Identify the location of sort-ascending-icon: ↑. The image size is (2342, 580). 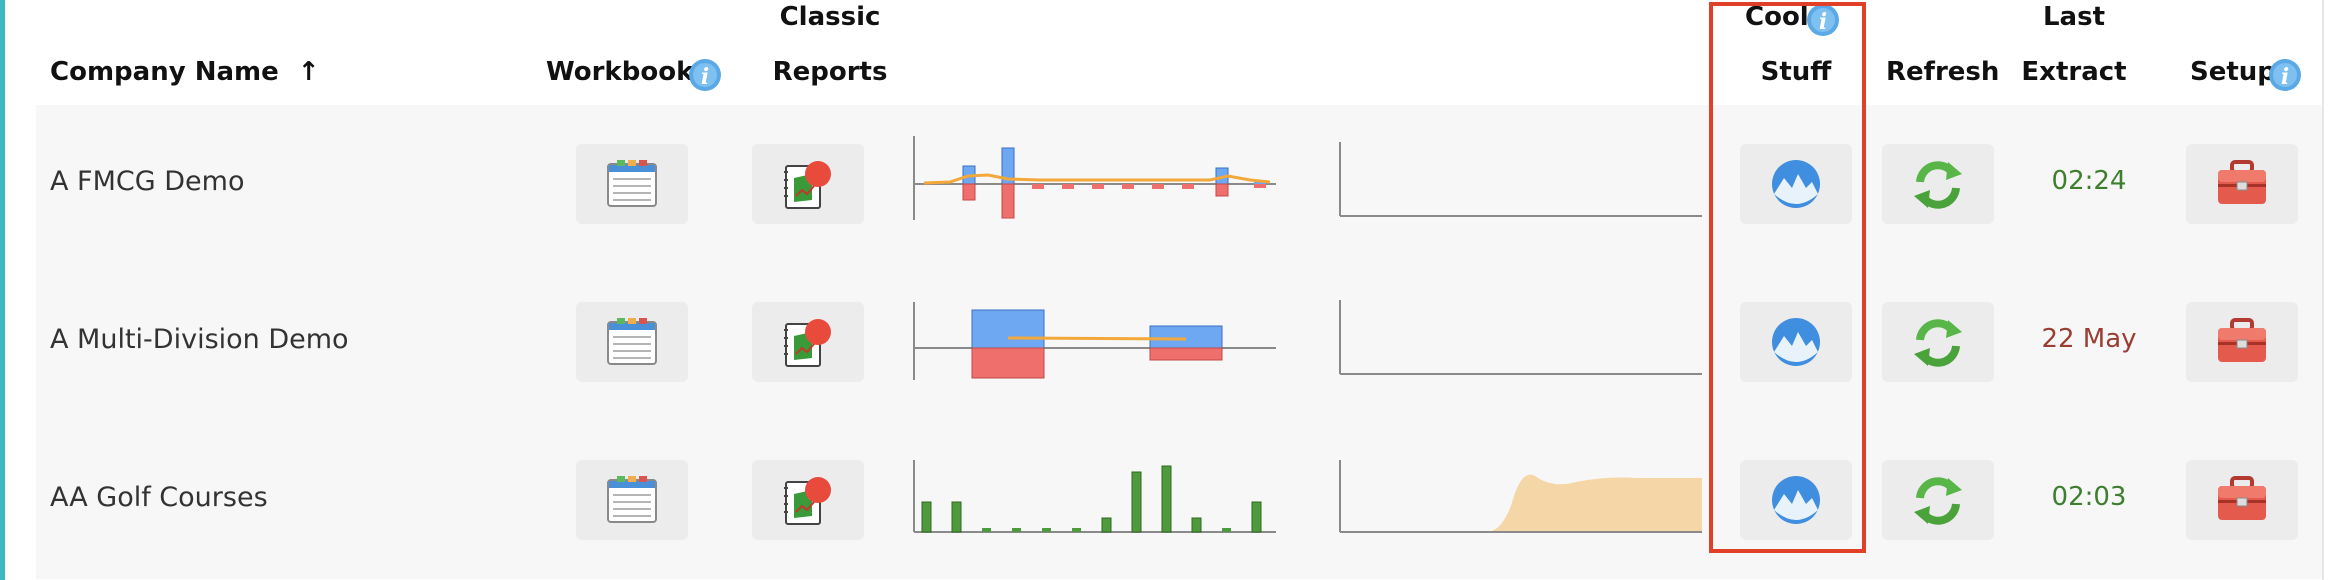
(308, 72).